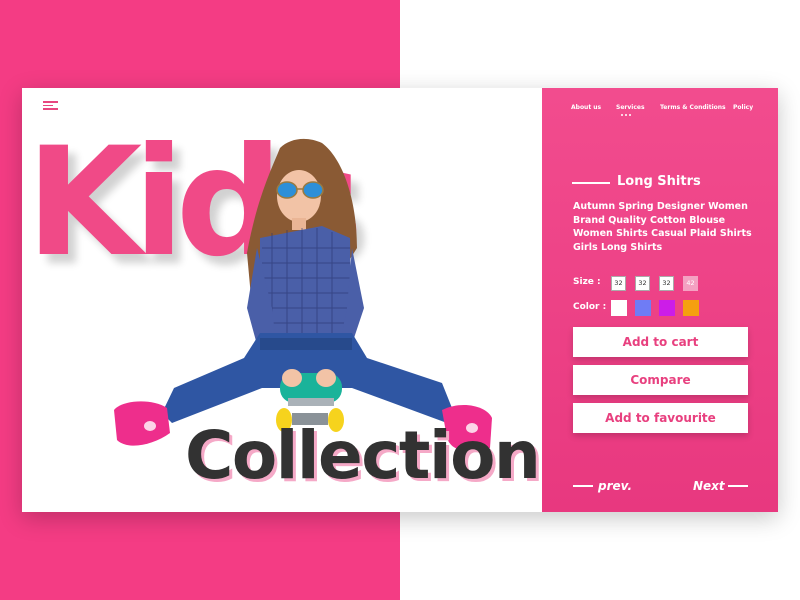 The image size is (800, 600). I want to click on add-to-cart-button: Add to cart, so click(660, 342).